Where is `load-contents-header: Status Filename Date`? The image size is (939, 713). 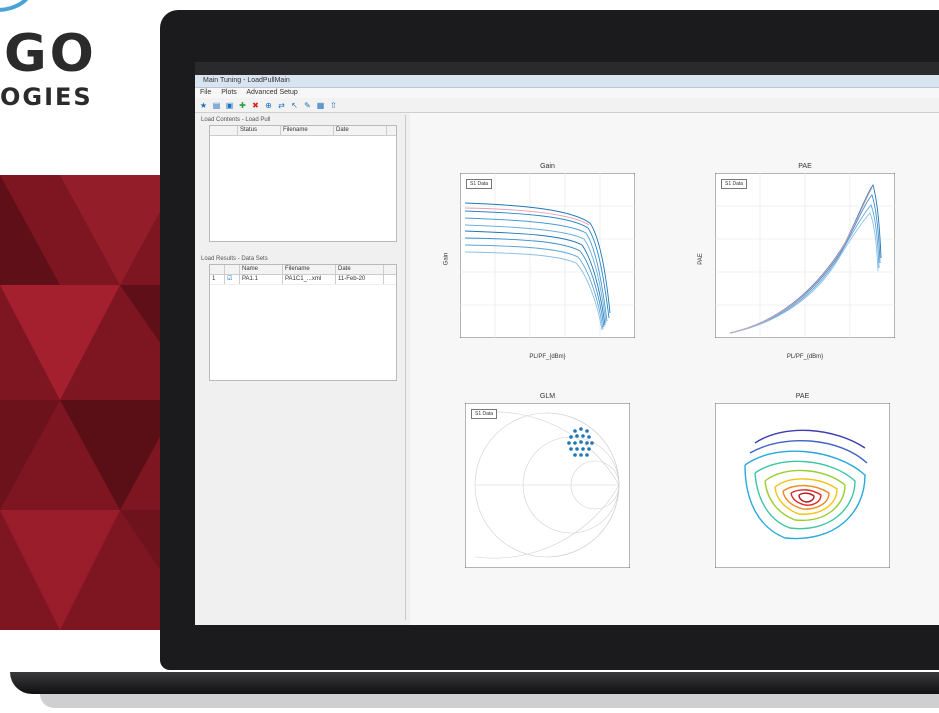
load-contents-header: Status Filename Date is located at coordinates (303, 131).